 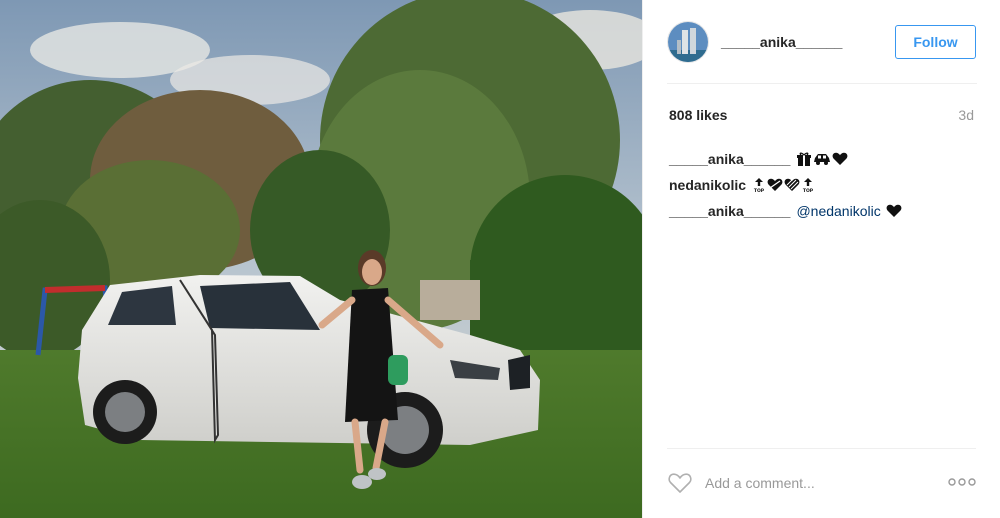 I want to click on post-header: _____anika______ Follow, so click(x=821, y=42).